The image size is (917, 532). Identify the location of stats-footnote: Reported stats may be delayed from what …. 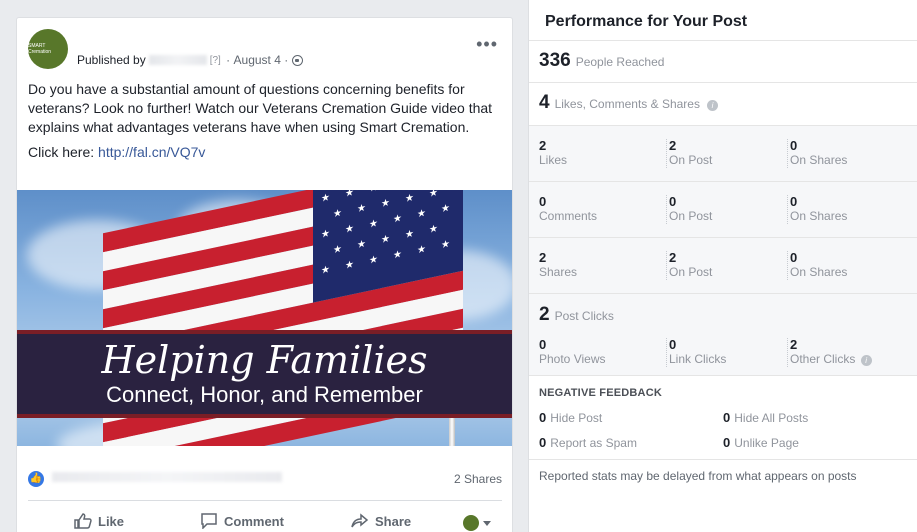
(698, 476).